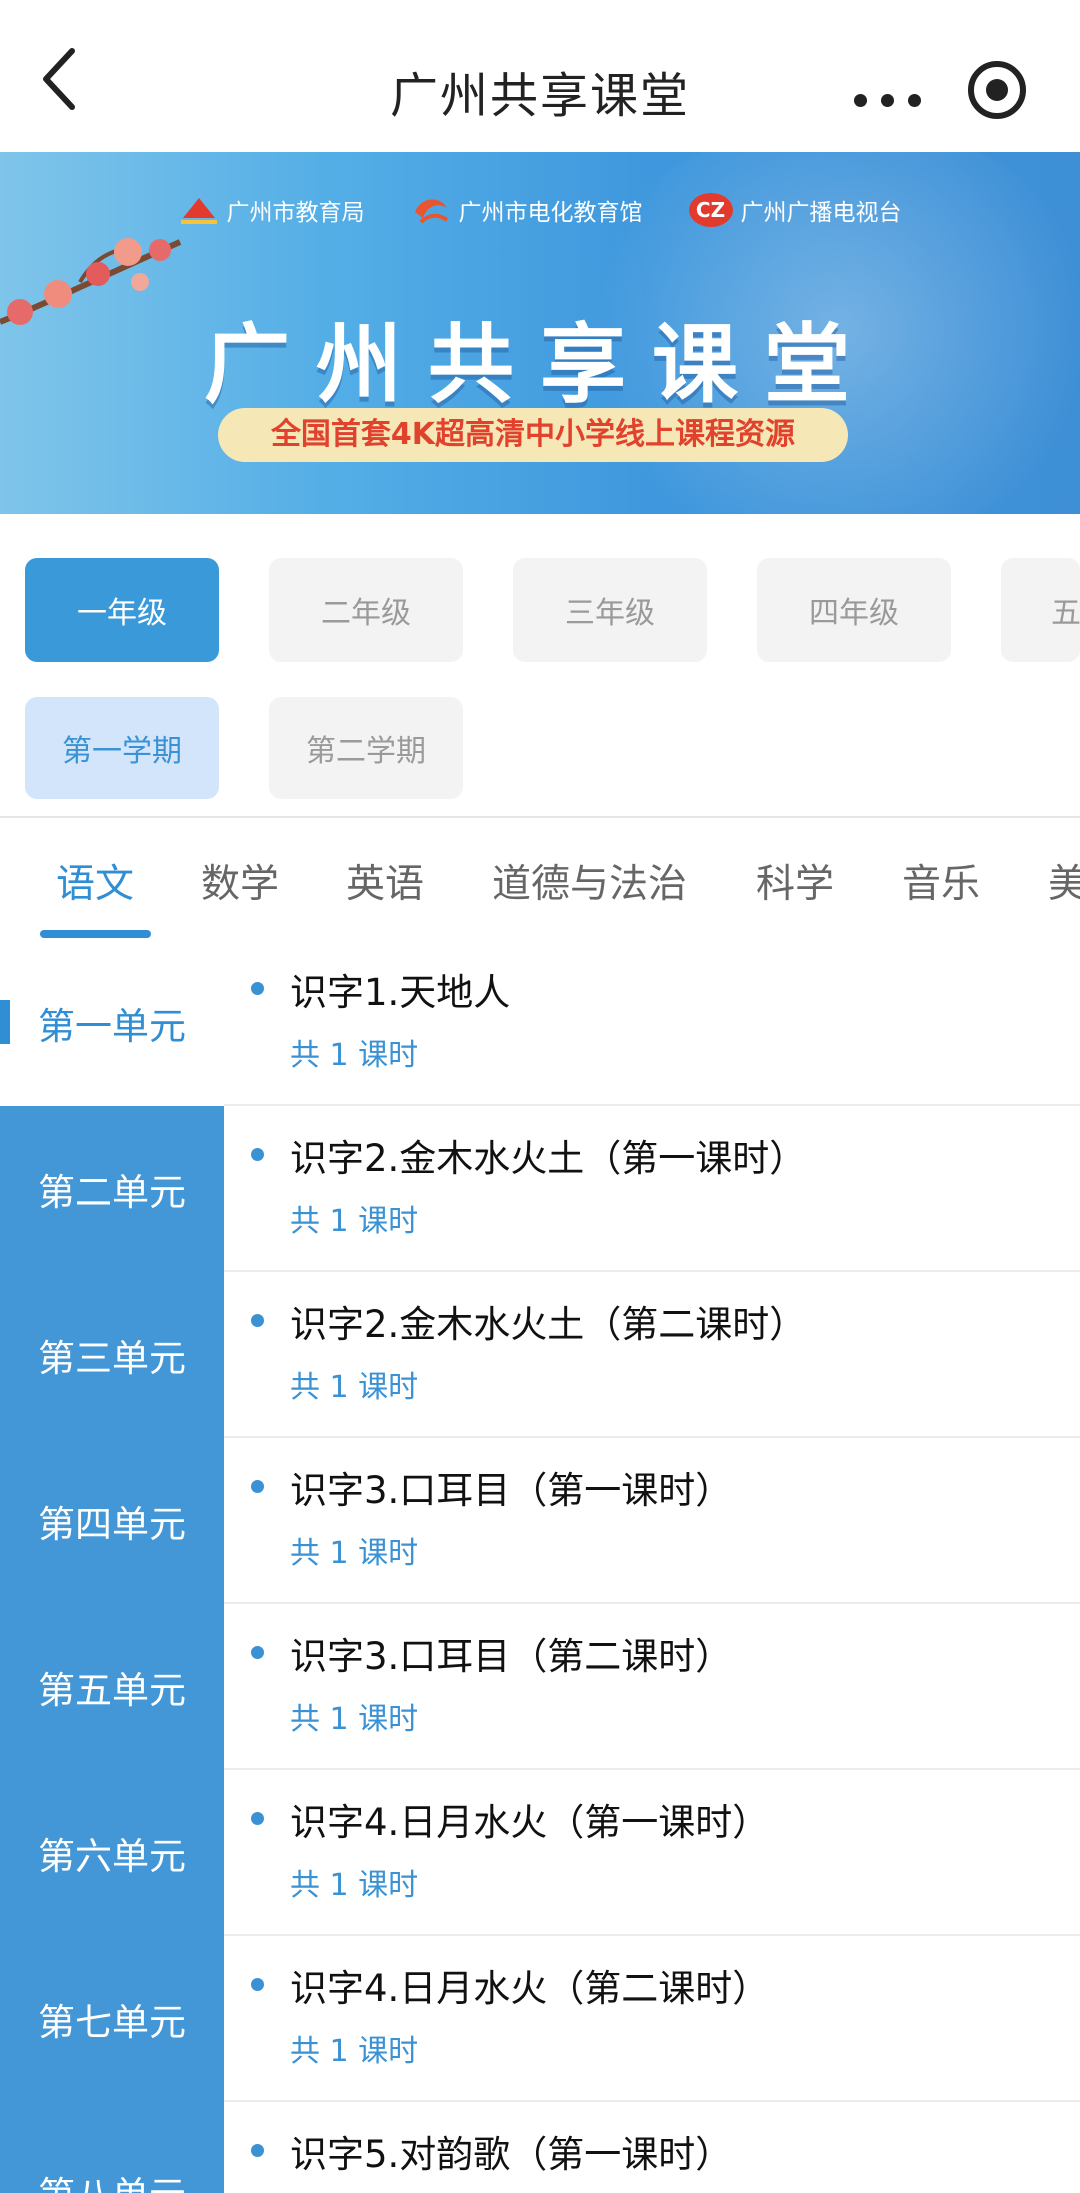  I want to click on unit-item-2: 第二单元, so click(112, 1189).